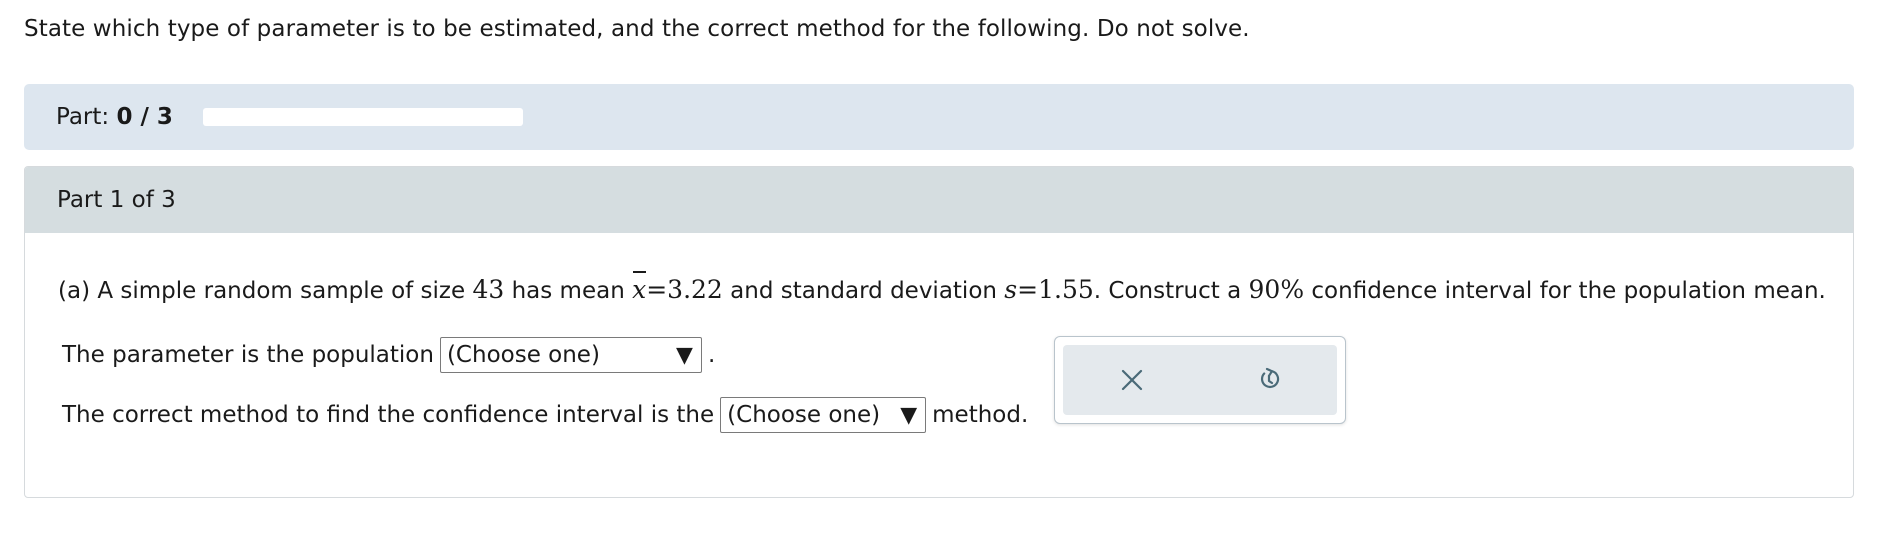  Describe the element at coordinates (362, 117) in the screenshot. I see `progress-track` at that location.